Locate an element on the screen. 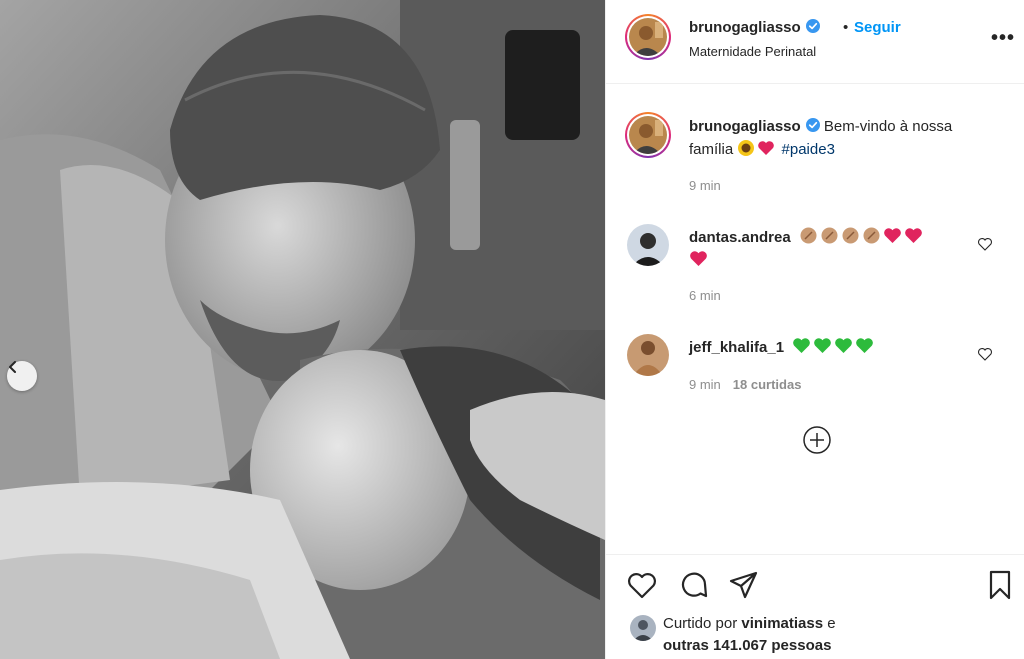  comment-text: jeff_khalifa_1 is located at coordinates (834, 347).